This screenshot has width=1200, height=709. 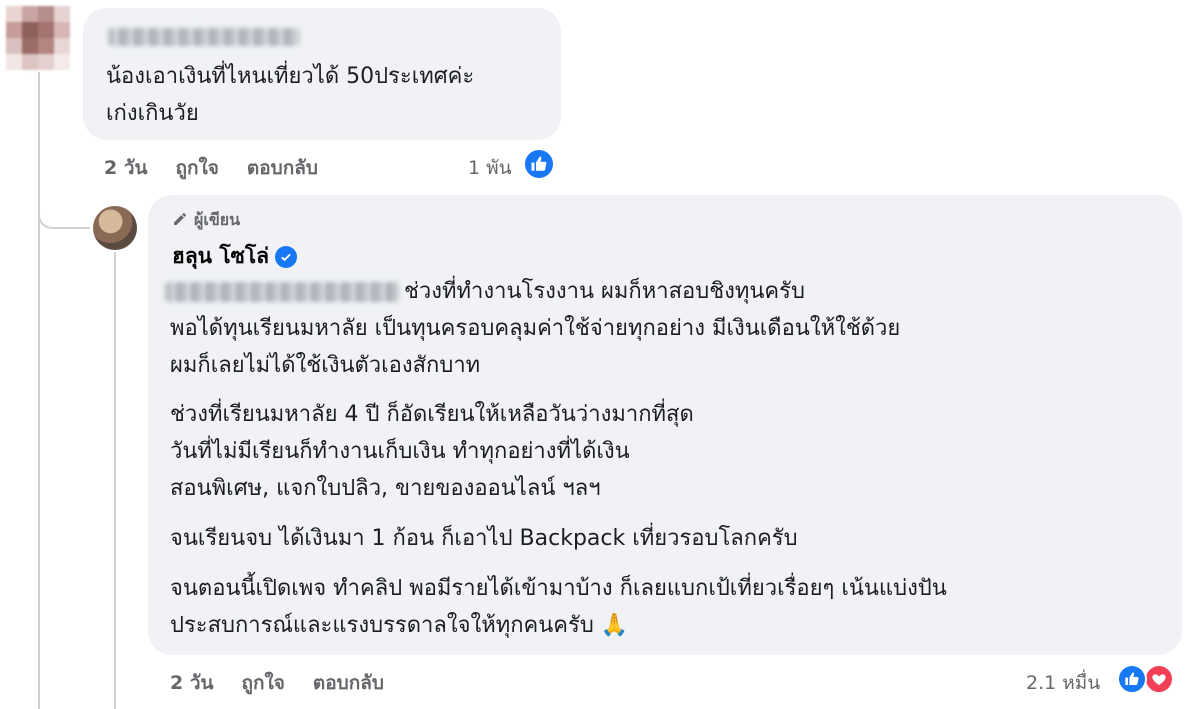 What do you see at coordinates (217, 219) in the screenshot?
I see `author-badge-label: ผู้เขียน` at bounding box center [217, 219].